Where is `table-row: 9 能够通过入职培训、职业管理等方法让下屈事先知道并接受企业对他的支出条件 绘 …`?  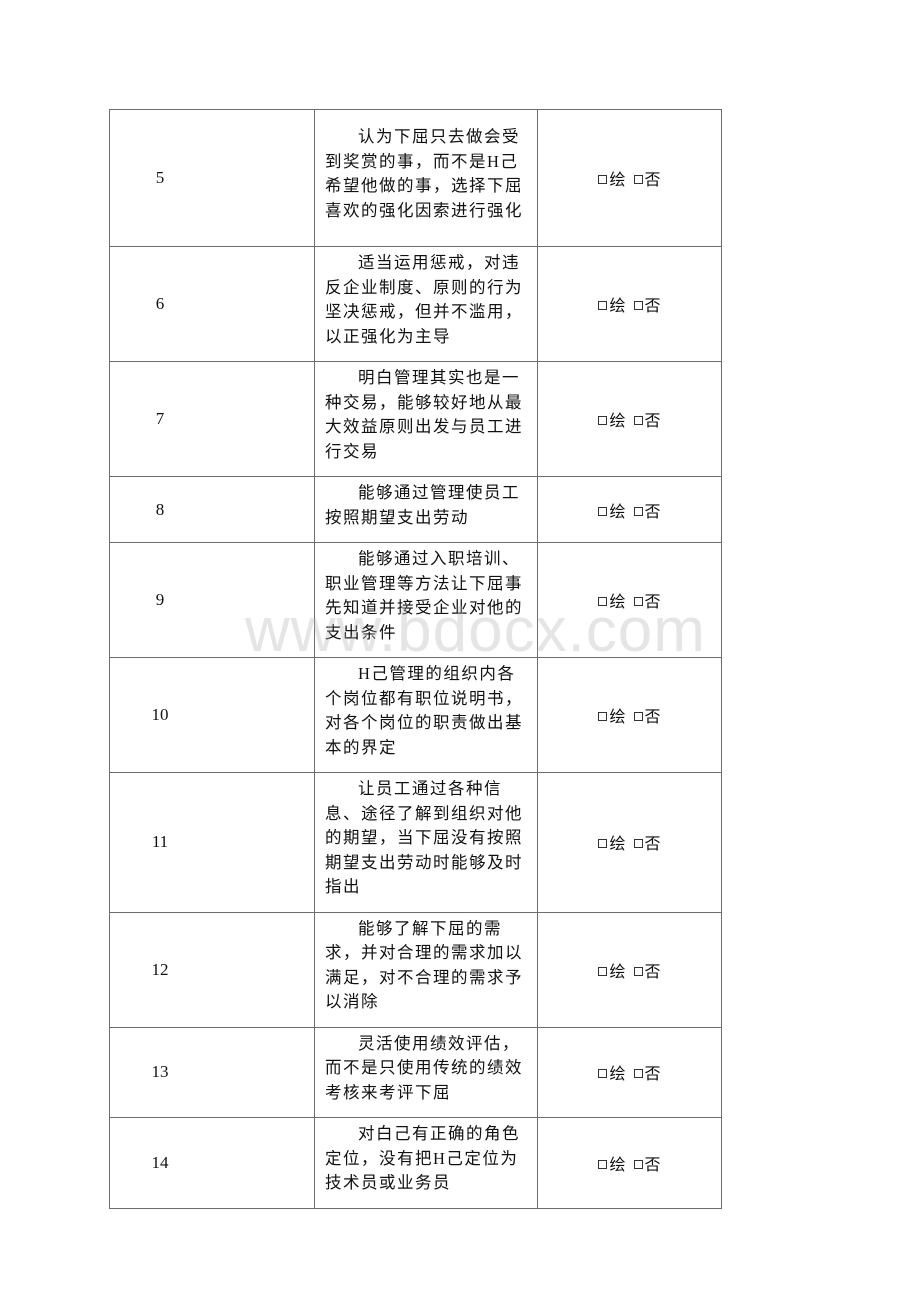 table-row: 9 能够通过入职培训、职业管理等方法让下屈事先知道并接受企业对他的支出条件 绘 … is located at coordinates (415, 600).